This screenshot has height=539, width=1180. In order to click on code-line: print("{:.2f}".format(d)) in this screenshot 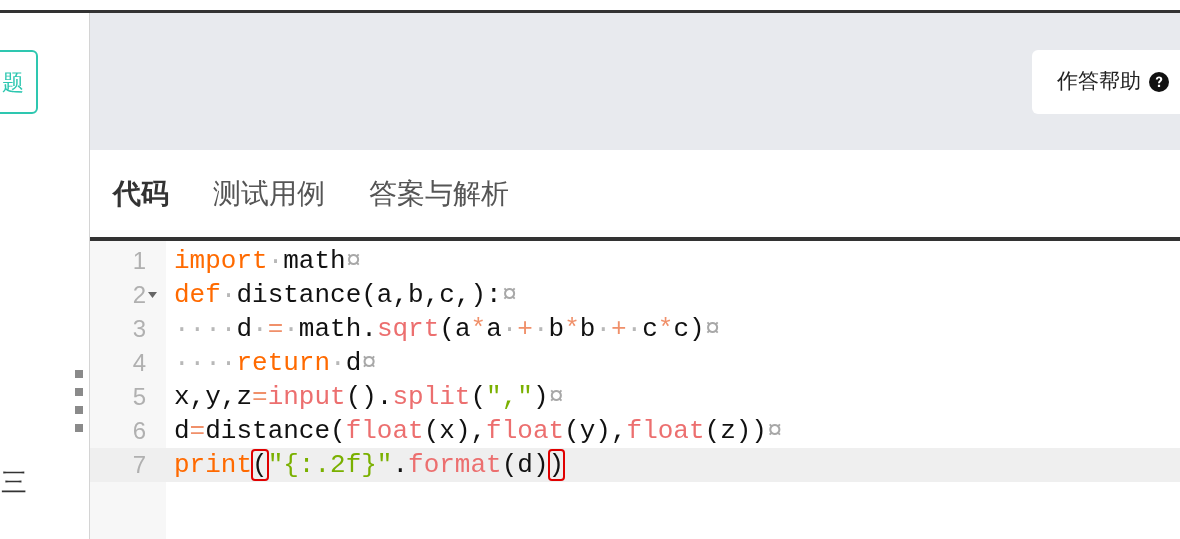, I will do `click(369, 465)`.